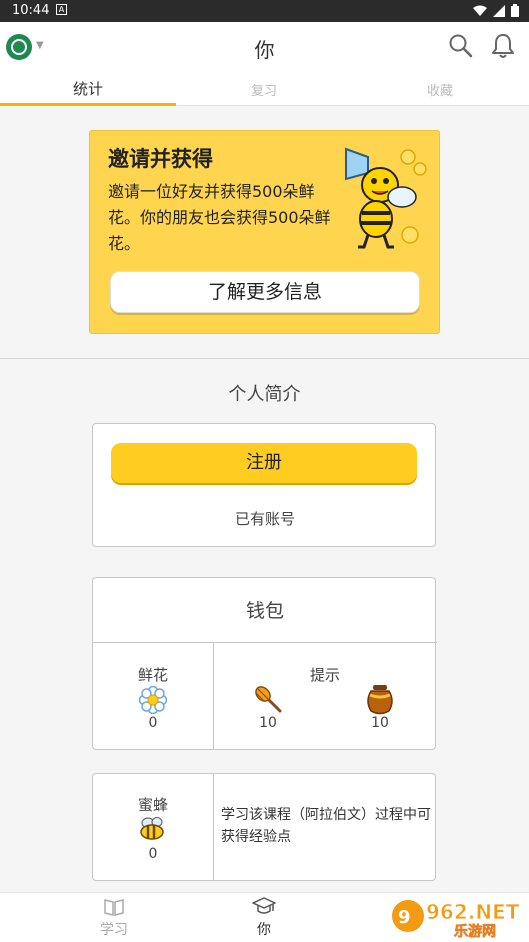 This screenshot has height=942, width=529. I want to click on wallet-divider, so click(265, 642).